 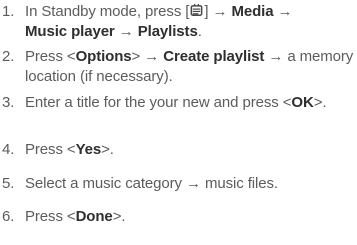 I want to click on step-number: 6., so click(x=8, y=216).